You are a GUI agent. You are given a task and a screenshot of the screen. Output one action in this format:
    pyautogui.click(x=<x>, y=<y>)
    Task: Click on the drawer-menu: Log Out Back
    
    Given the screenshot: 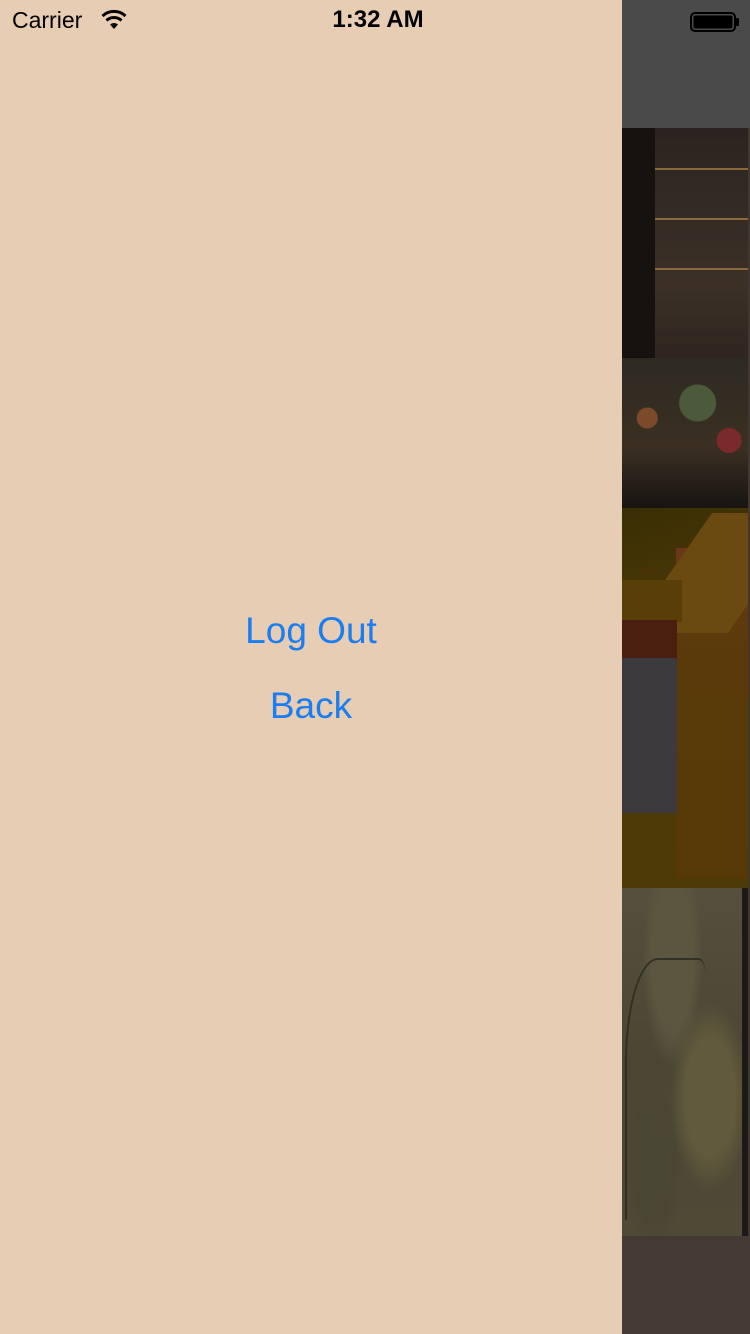 What is the action you would take?
    pyautogui.click(x=311, y=675)
    